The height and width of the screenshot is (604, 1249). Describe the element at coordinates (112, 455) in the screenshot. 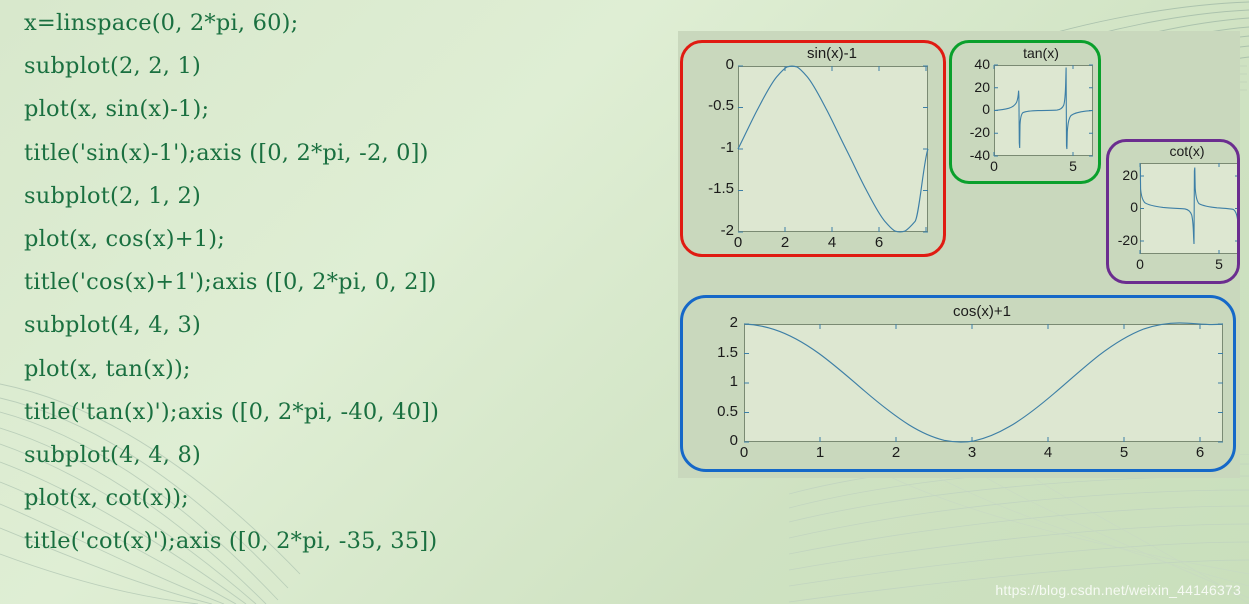

I see `code-line: subplot(4, 4, 8)` at that location.